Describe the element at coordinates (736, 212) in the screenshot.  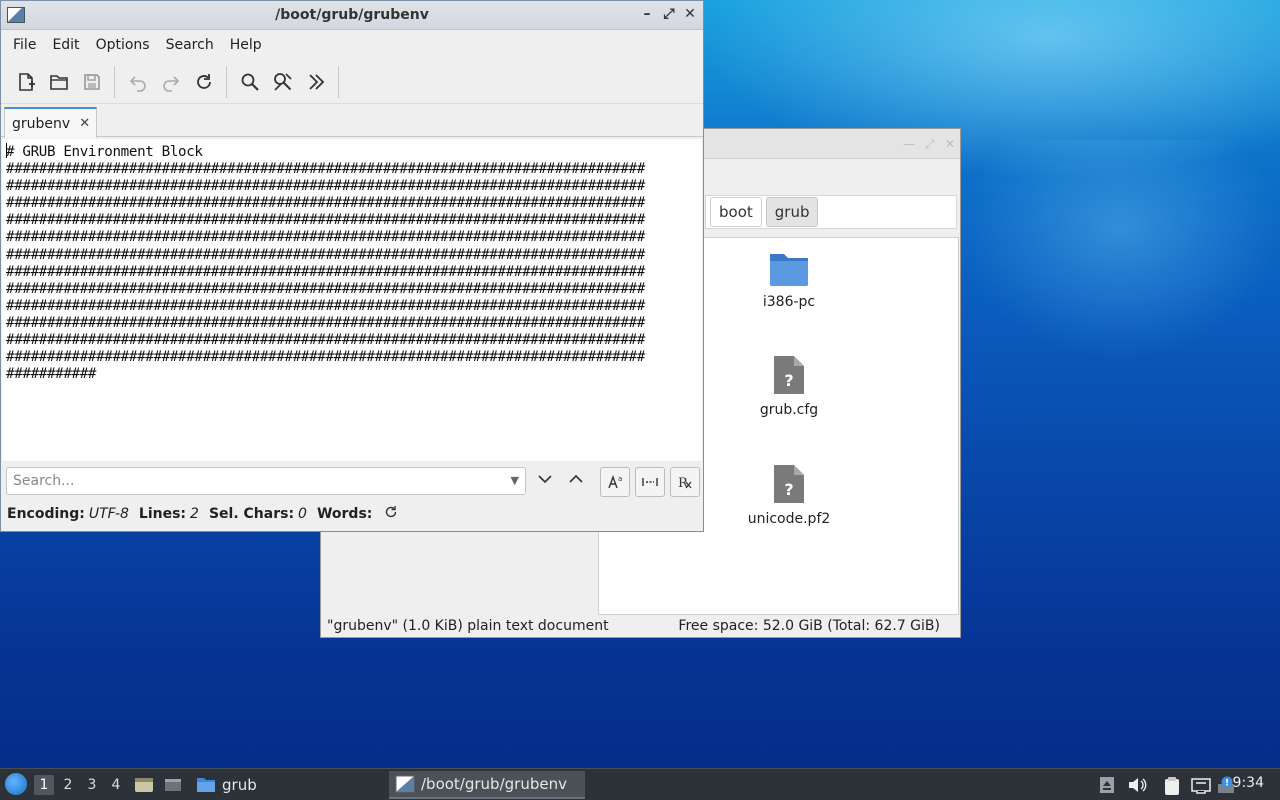
I see `breadcrumb-boot: boot` at that location.